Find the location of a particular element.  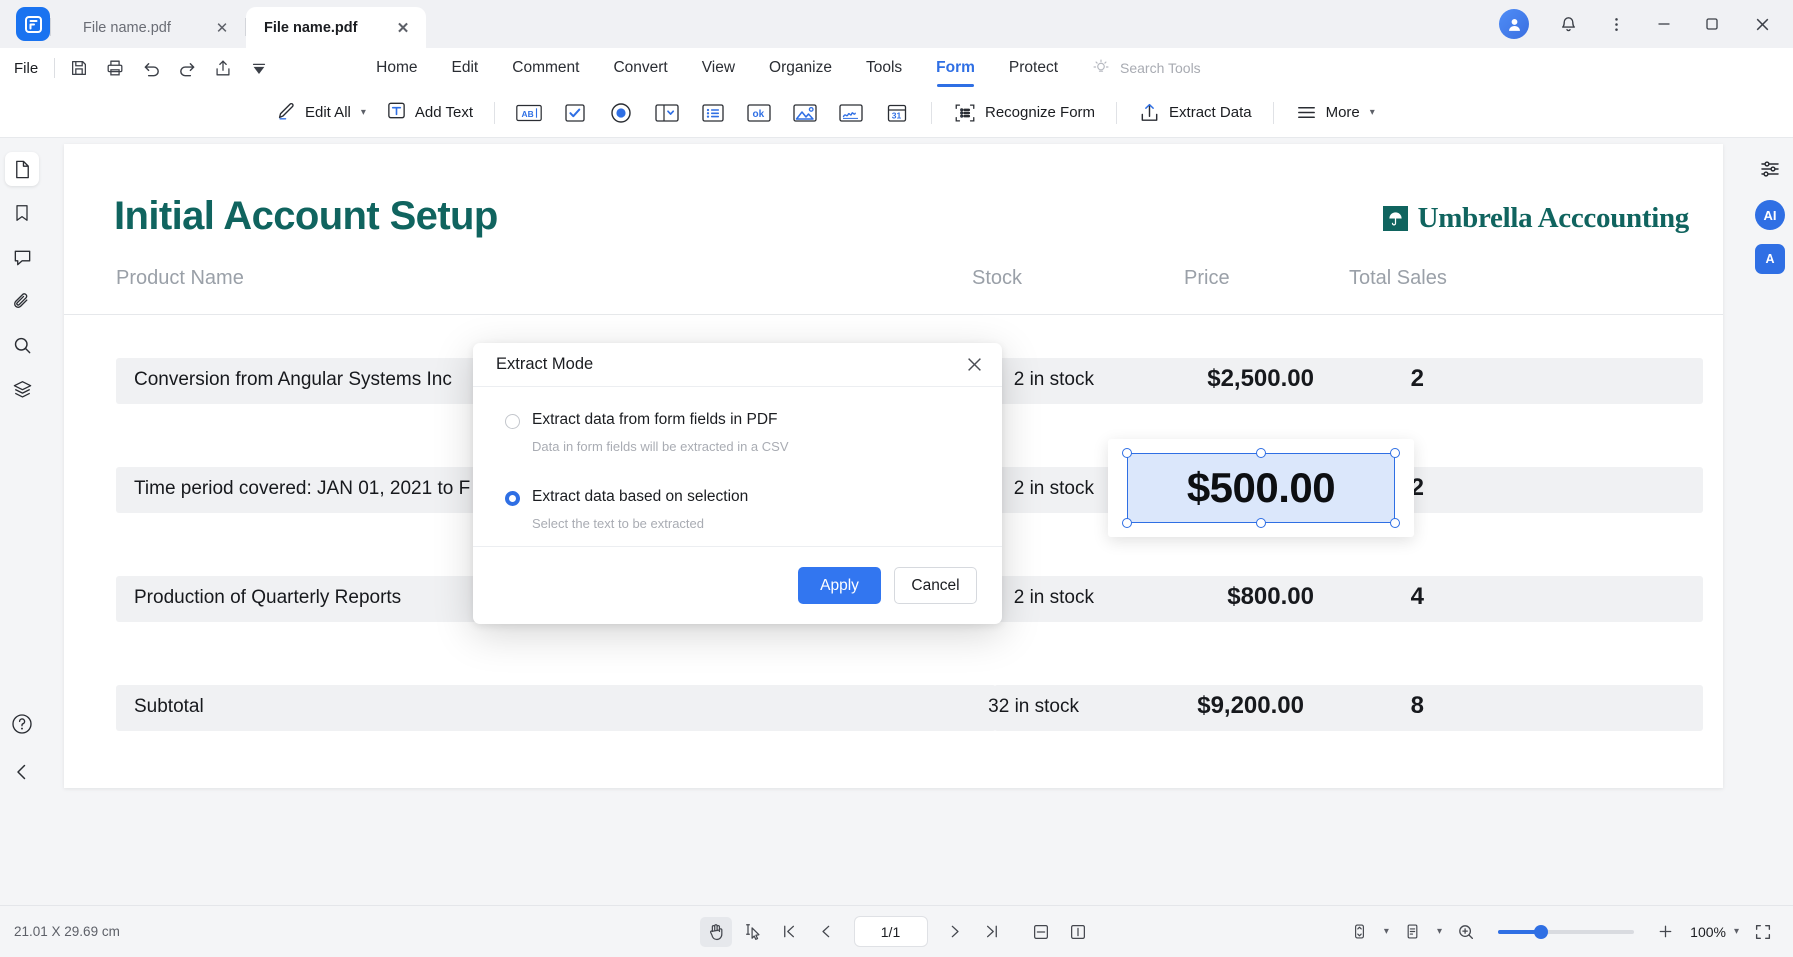

zoom-out-icon is located at coordinates (1466, 932).